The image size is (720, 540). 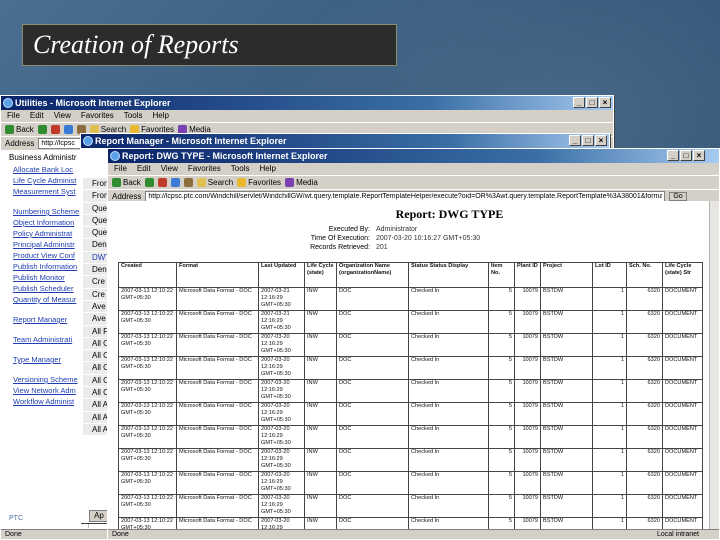 What do you see at coordinates (45, 319) in the screenshot?
I see `sidebar-link-report-manager: Report Manager` at bounding box center [45, 319].